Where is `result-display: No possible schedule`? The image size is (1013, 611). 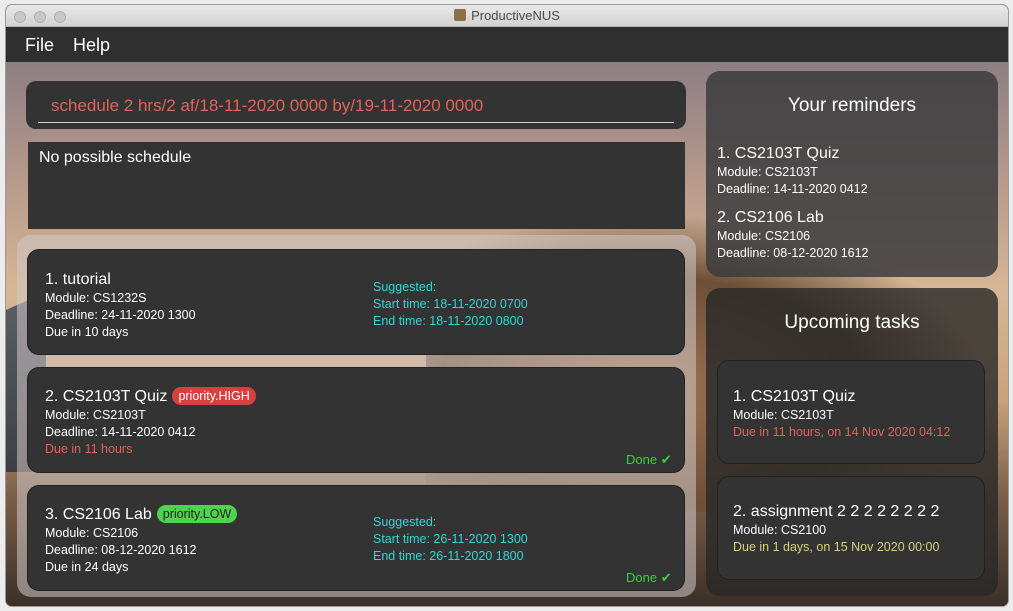
result-display: No possible schedule is located at coordinates (356, 185).